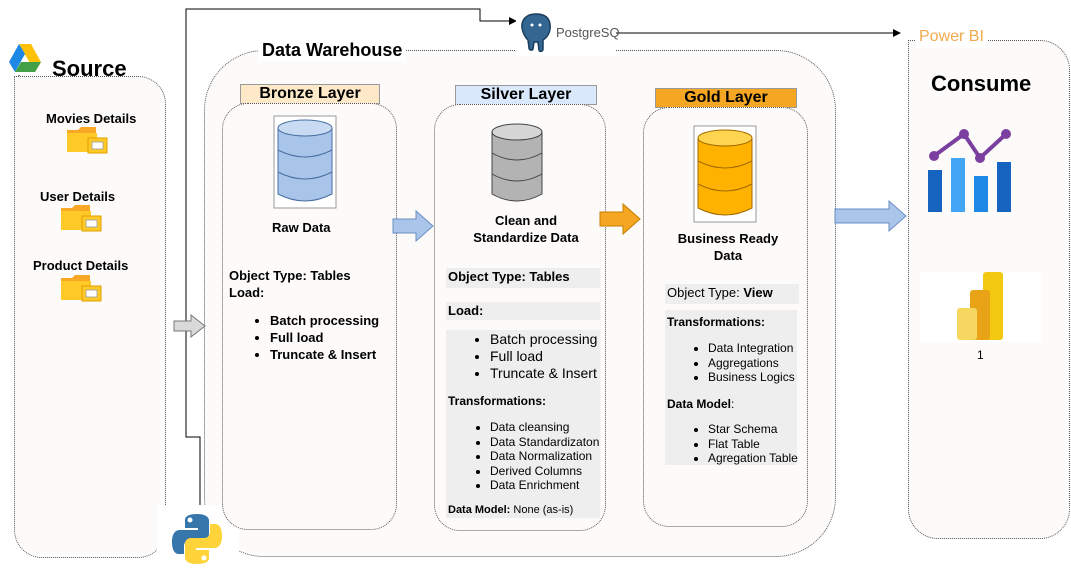 The width and height of the screenshot is (1071, 578). I want to click on gold-caption: Business Ready Data, so click(728, 247).